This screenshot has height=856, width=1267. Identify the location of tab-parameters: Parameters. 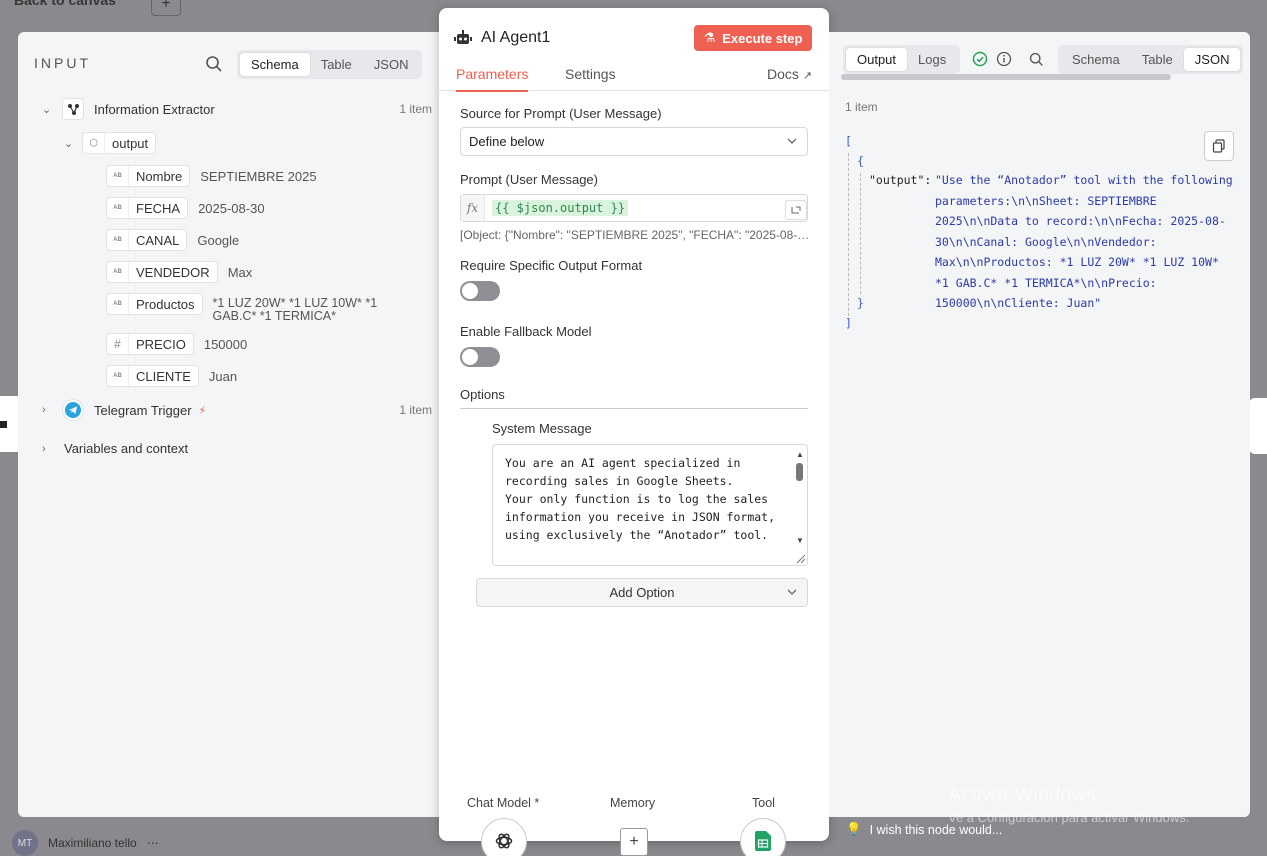
(492, 79).